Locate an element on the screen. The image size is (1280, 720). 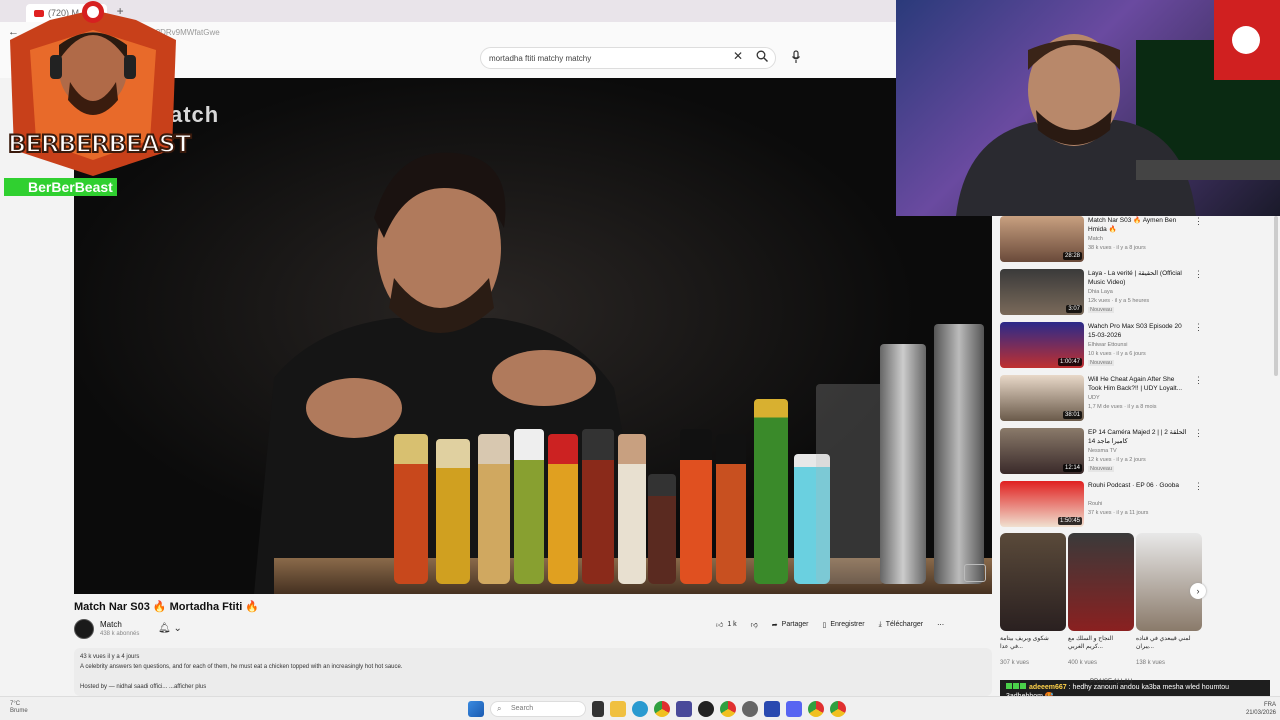
recommended-title: Rouhi Podcast · EP 06 · Gooba is located at coordinates (1138, 485).